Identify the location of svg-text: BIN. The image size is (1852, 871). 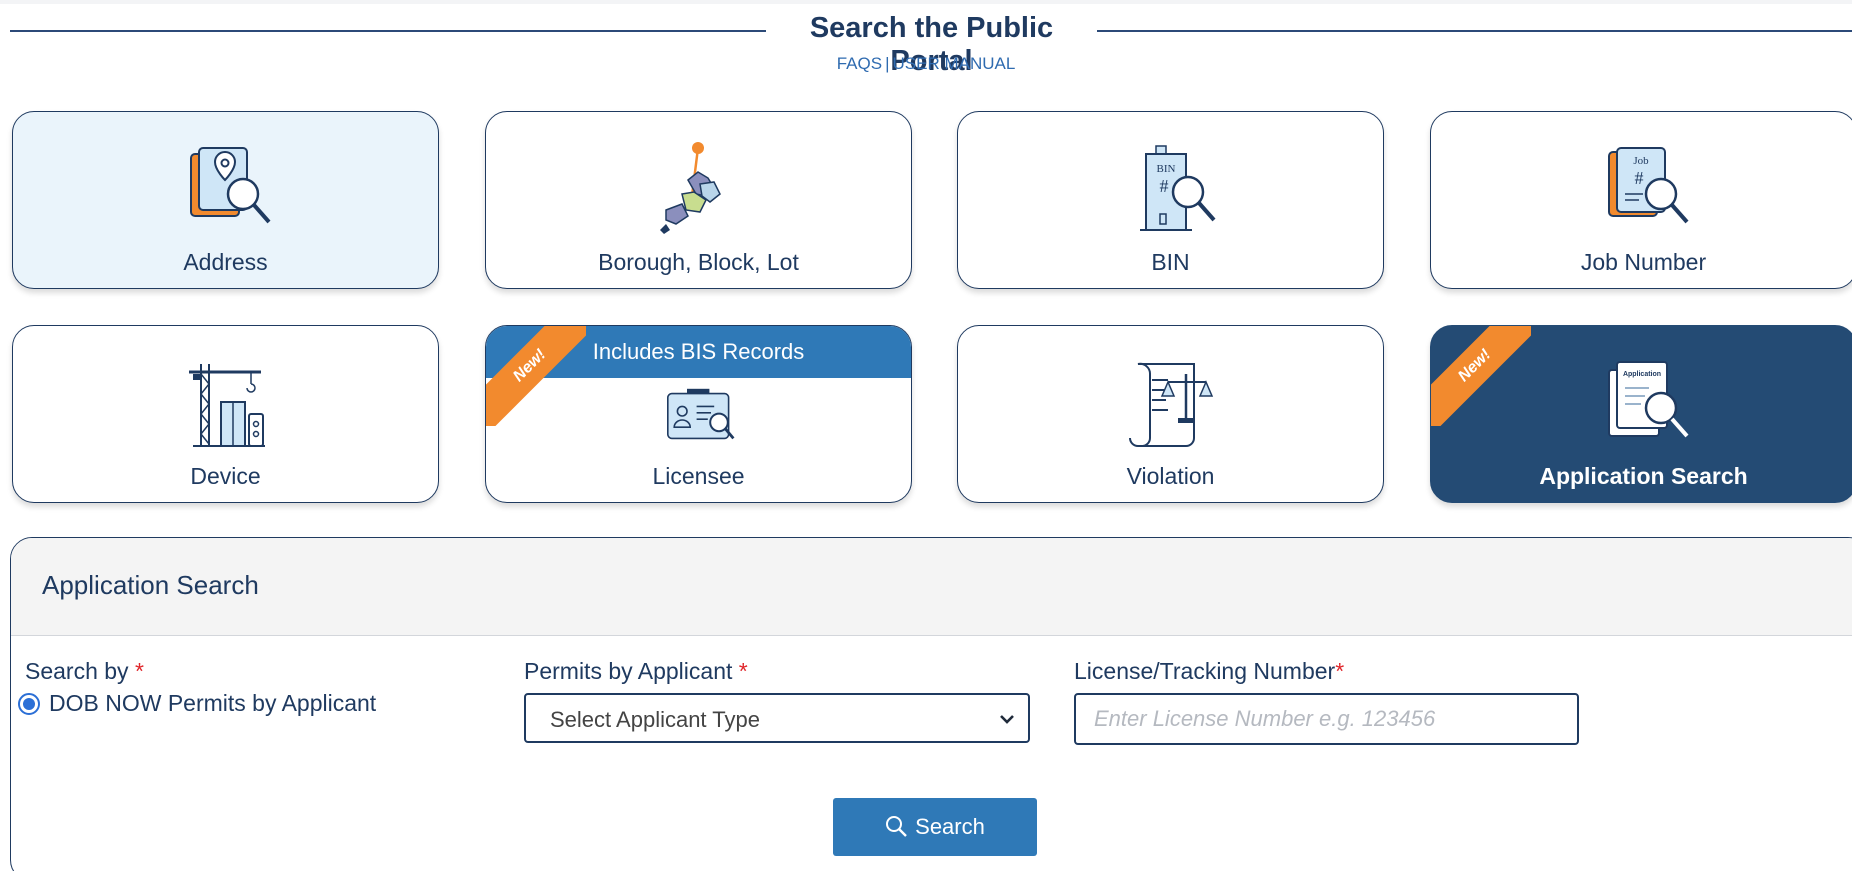
(1165, 169).